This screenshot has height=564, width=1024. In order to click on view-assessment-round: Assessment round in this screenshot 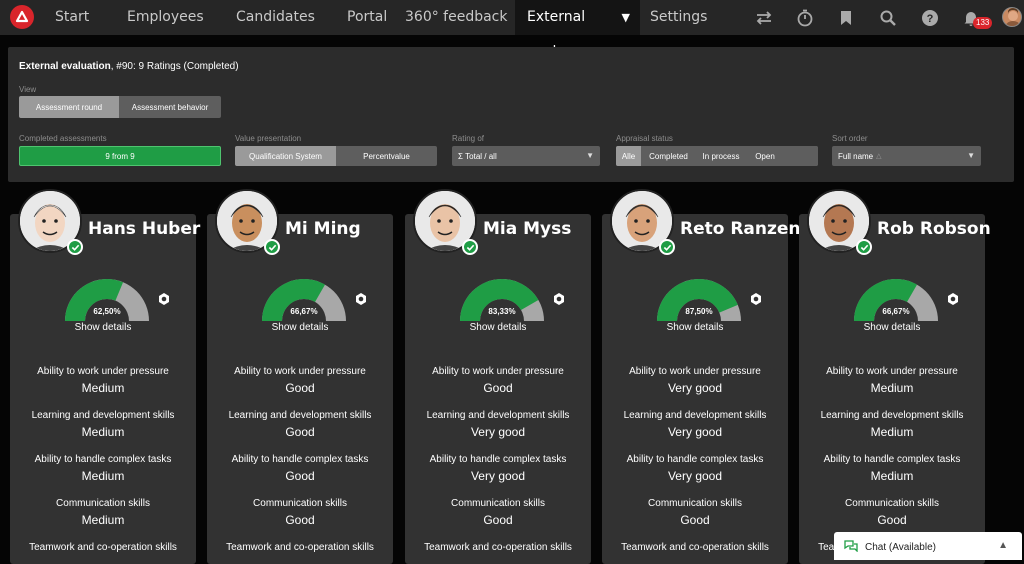, I will do `click(69, 107)`.